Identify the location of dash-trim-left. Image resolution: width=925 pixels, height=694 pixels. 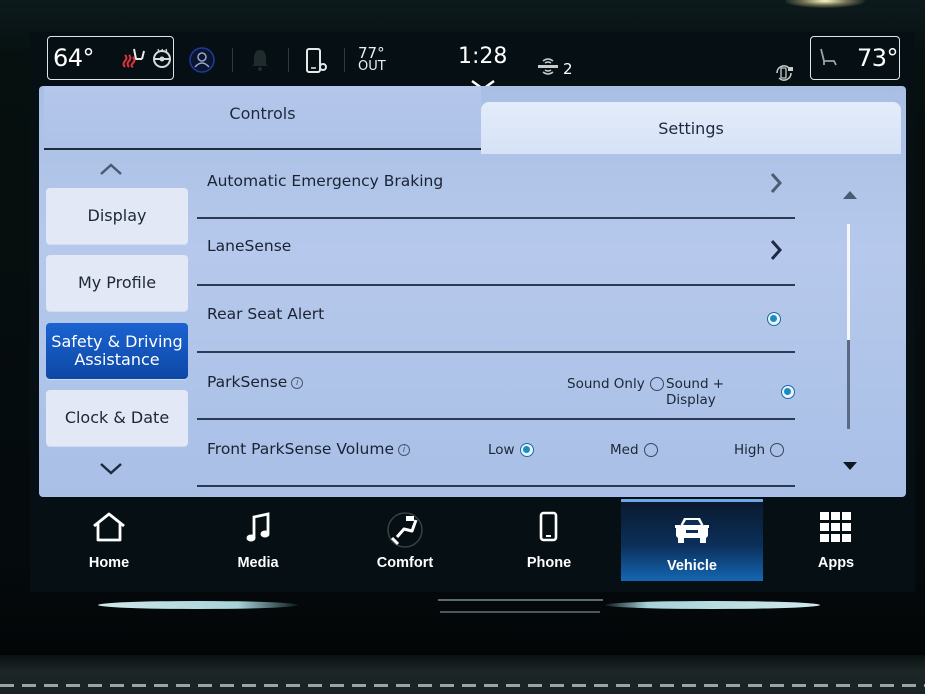
(198, 605).